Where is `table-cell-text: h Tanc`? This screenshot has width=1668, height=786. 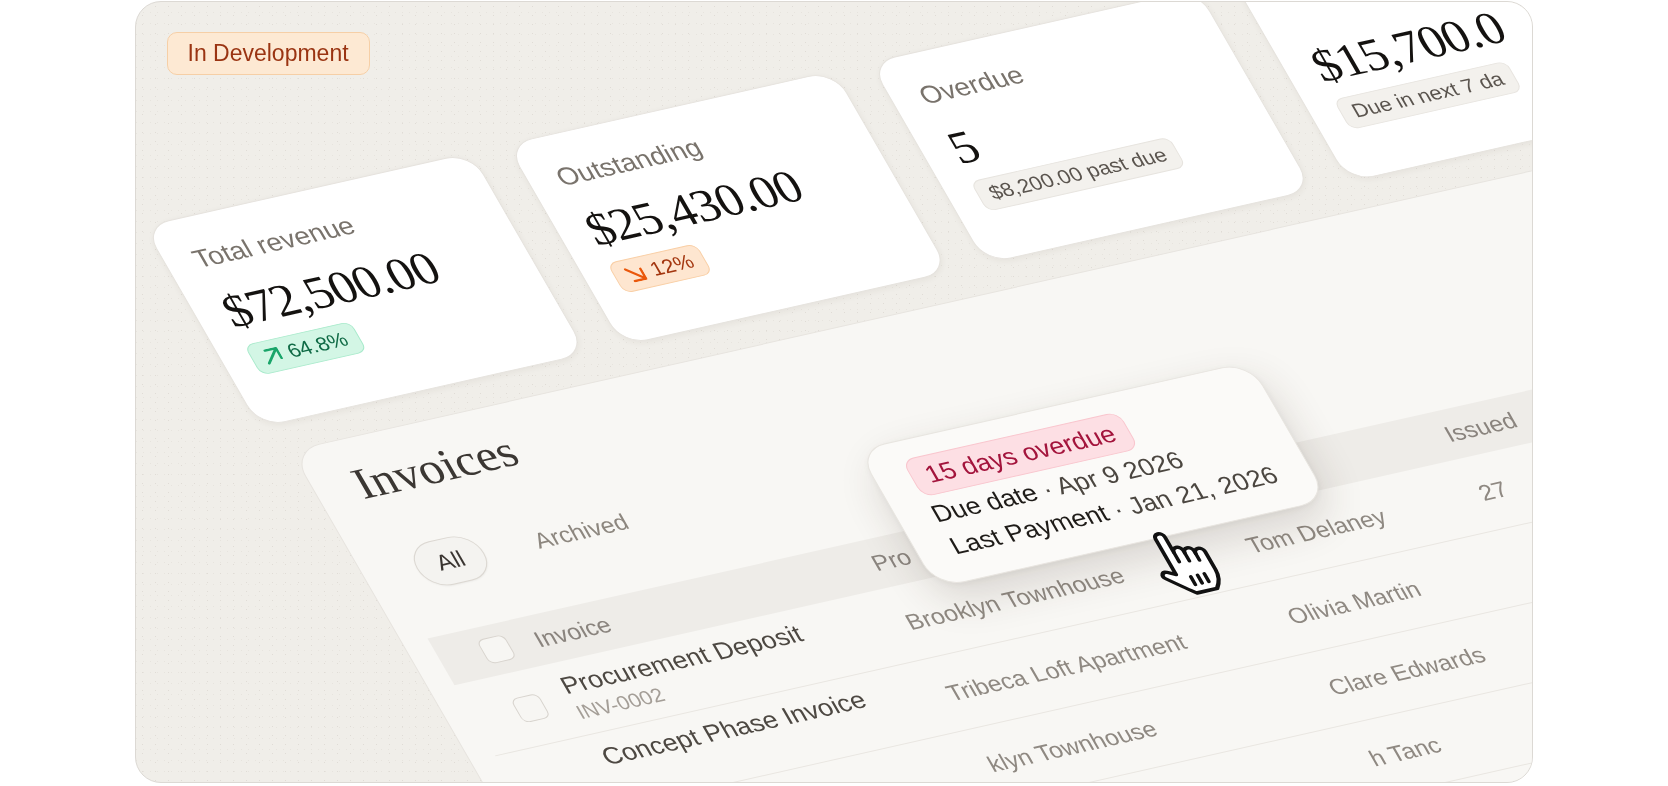
table-cell-text: h Tanc is located at coordinates (1404, 751).